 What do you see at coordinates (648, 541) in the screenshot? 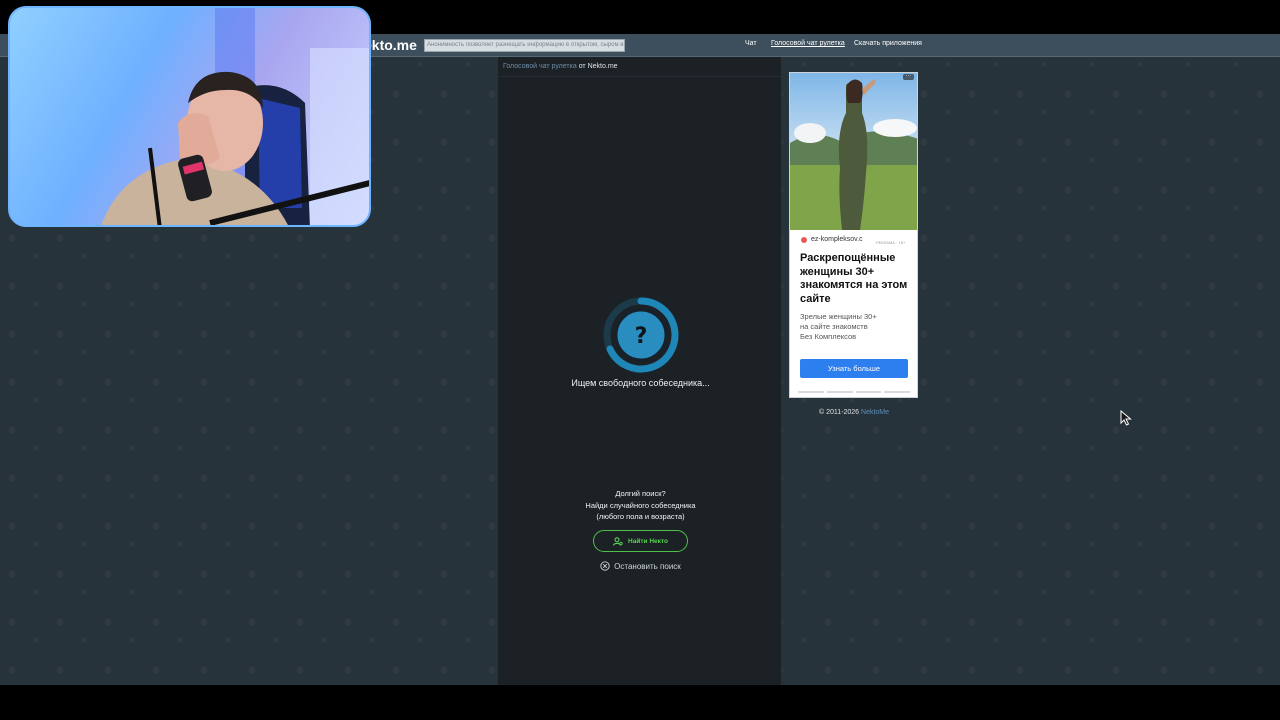
I see `find-nekto-label: Найти Некто` at bounding box center [648, 541].